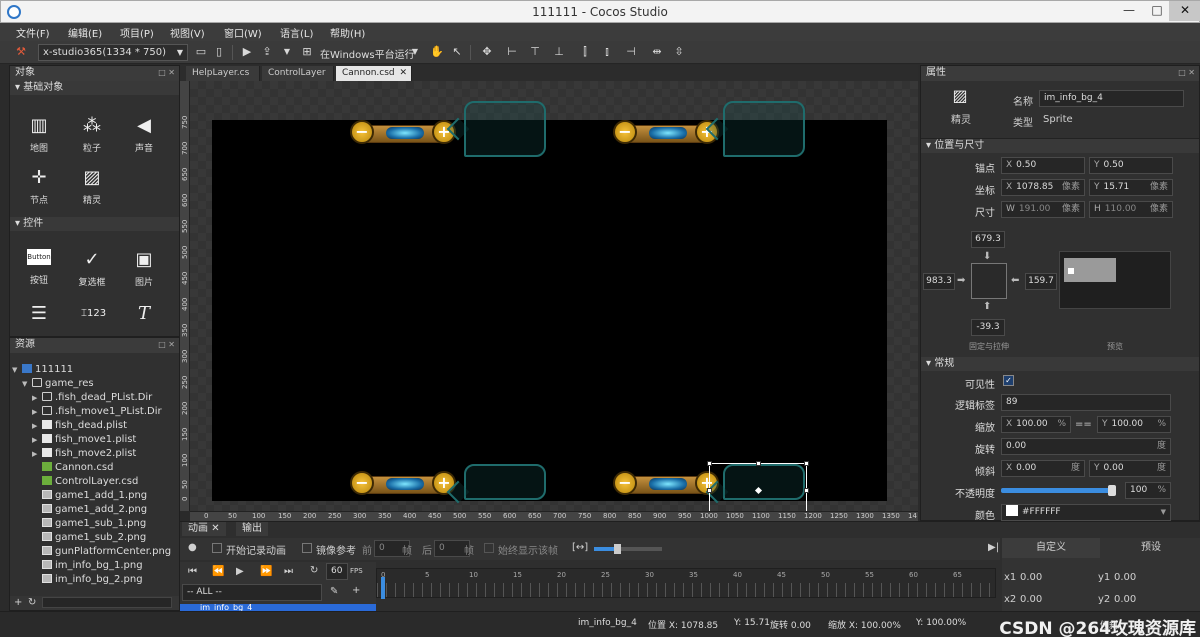 The width and height of the screenshot is (1200, 637). What do you see at coordinates (298, 73) in the screenshot?
I see `tab-controllayer: ControlLayer` at bounding box center [298, 73].